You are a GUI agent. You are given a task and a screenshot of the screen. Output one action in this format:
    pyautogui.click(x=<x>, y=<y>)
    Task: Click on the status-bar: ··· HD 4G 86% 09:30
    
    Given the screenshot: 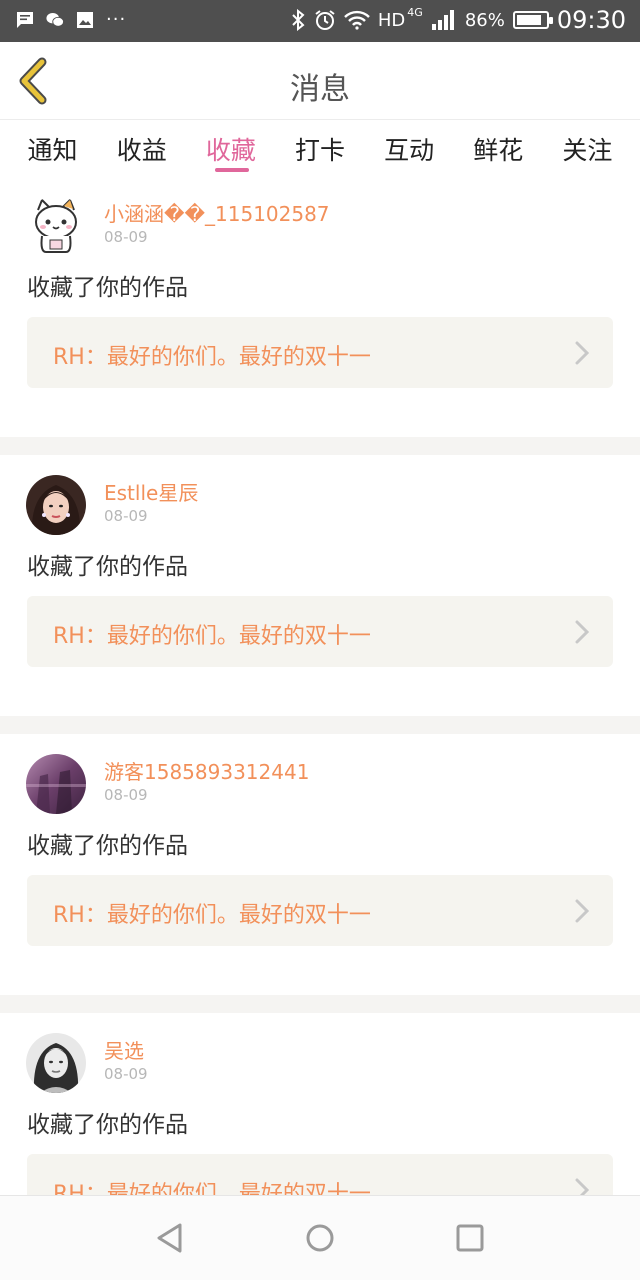 What is the action you would take?
    pyautogui.click(x=320, y=21)
    